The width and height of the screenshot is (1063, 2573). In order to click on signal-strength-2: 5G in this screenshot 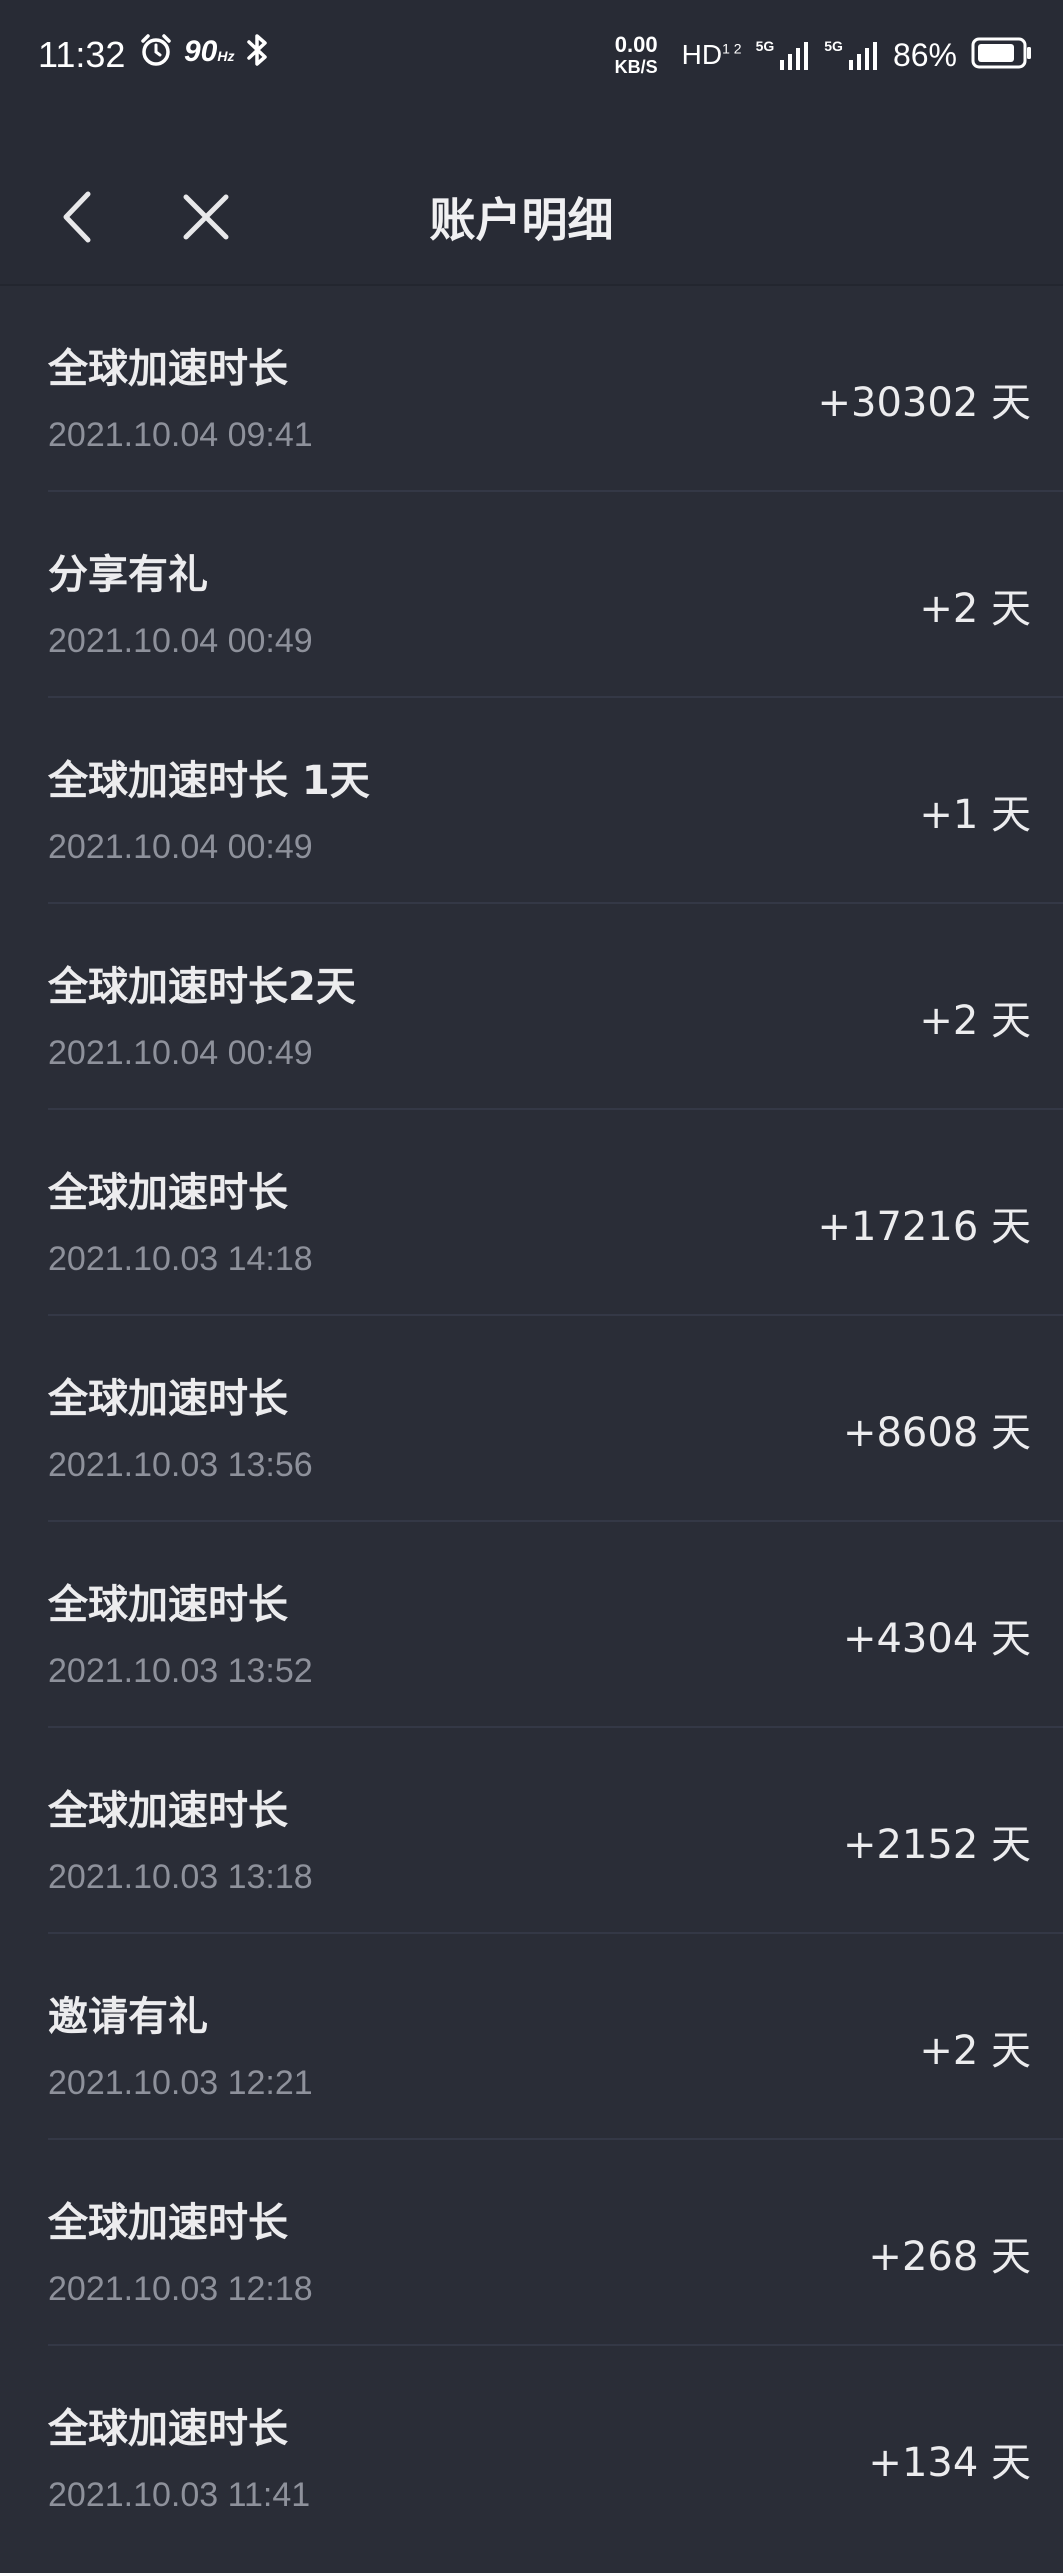, I will do `click(851, 54)`.